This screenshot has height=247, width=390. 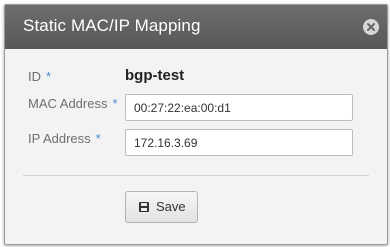 I want to click on mac-address-label-text: MAC Address, so click(x=68, y=103).